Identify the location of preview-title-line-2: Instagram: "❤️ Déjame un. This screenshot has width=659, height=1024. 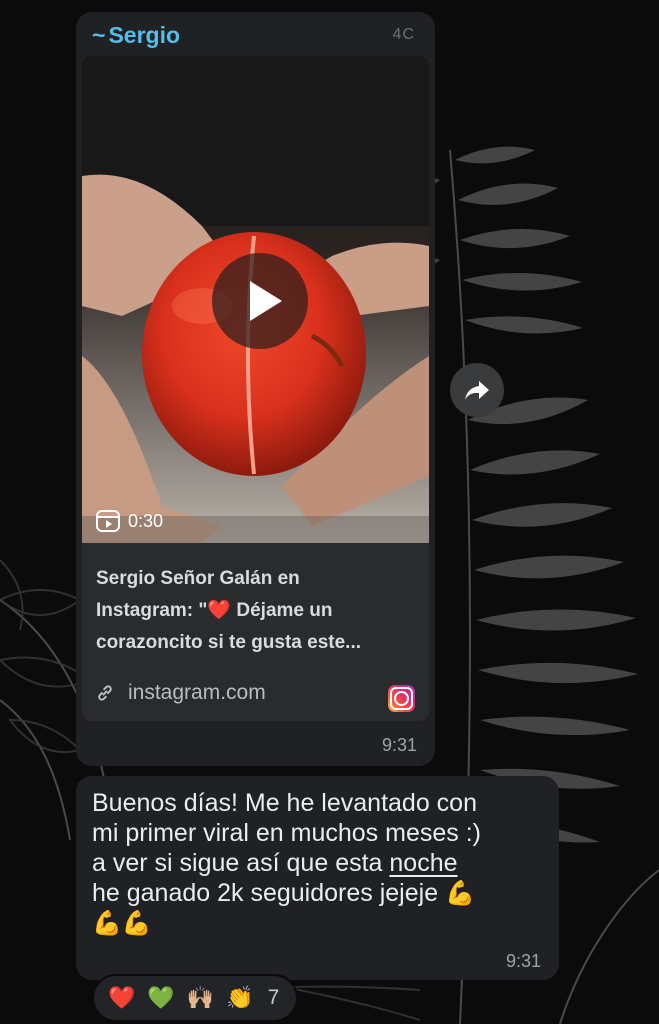
(256, 611).